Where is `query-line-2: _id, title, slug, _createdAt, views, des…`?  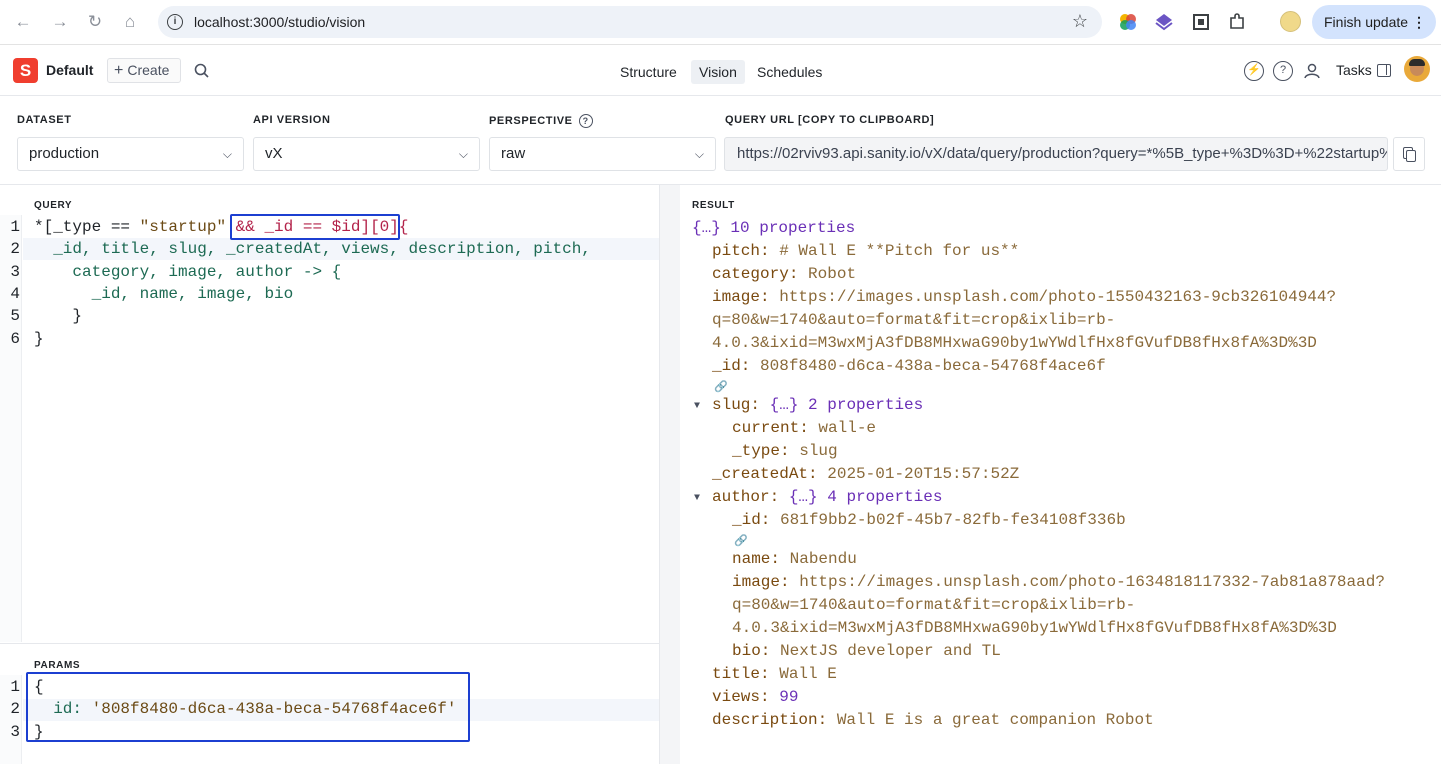 query-line-2: _id, title, slug, _createdAt, views, des… is located at coordinates (312, 249).